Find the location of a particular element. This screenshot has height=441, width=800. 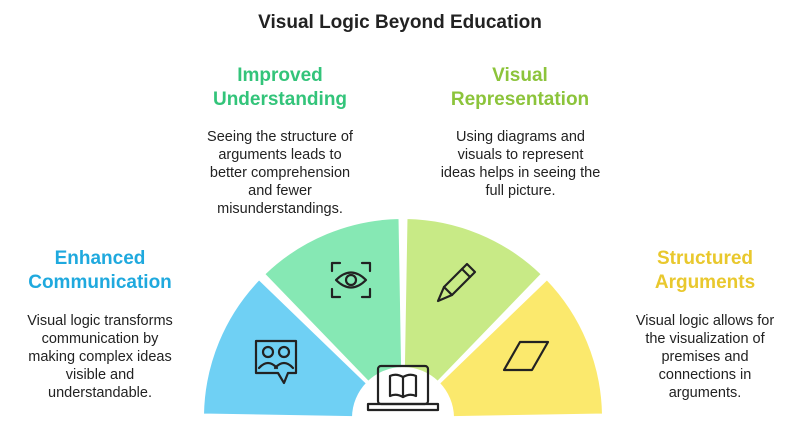

heading-visual-representation: Visual Representation is located at coordinates (520, 87).